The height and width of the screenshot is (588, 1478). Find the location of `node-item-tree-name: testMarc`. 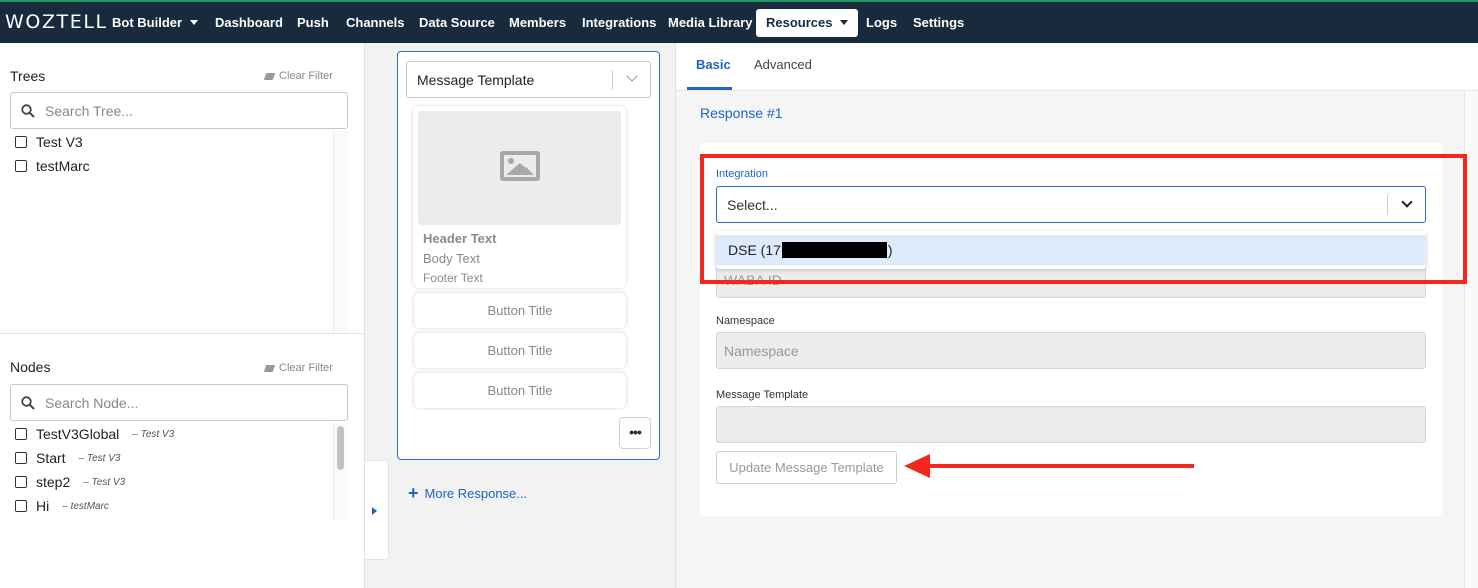

node-item-tree-name: testMarc is located at coordinates (89, 506).